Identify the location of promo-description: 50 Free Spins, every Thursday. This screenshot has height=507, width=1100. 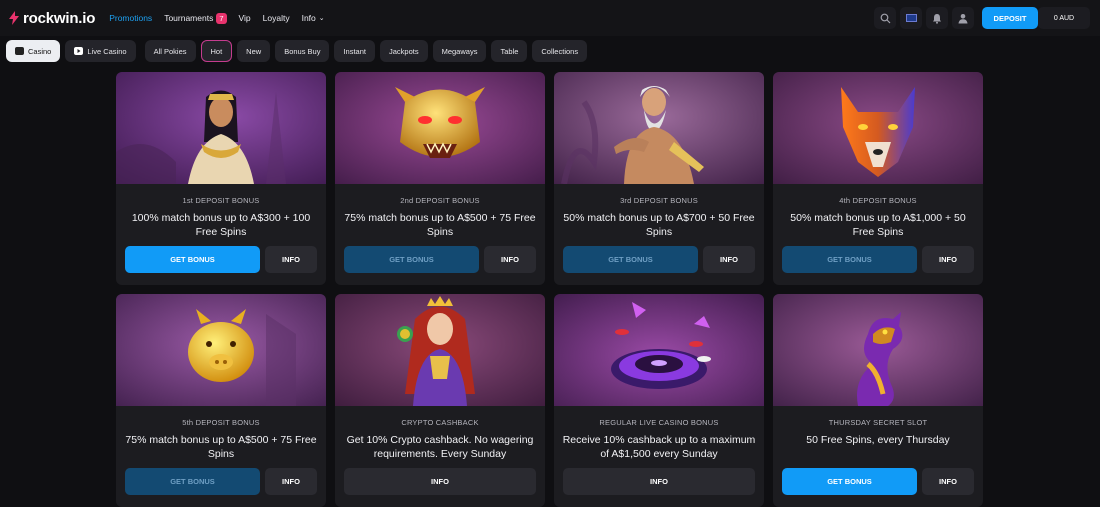
(878, 440).